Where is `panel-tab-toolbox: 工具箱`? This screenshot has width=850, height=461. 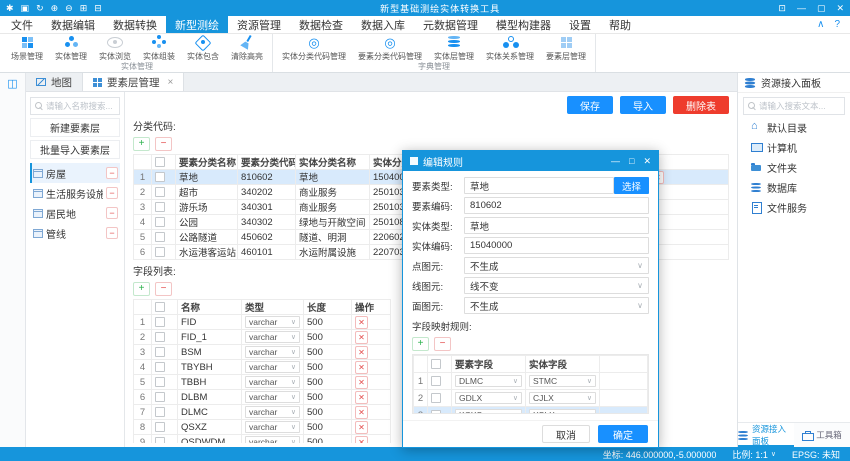 panel-tab-toolbox: 工具箱 is located at coordinates (822, 435).